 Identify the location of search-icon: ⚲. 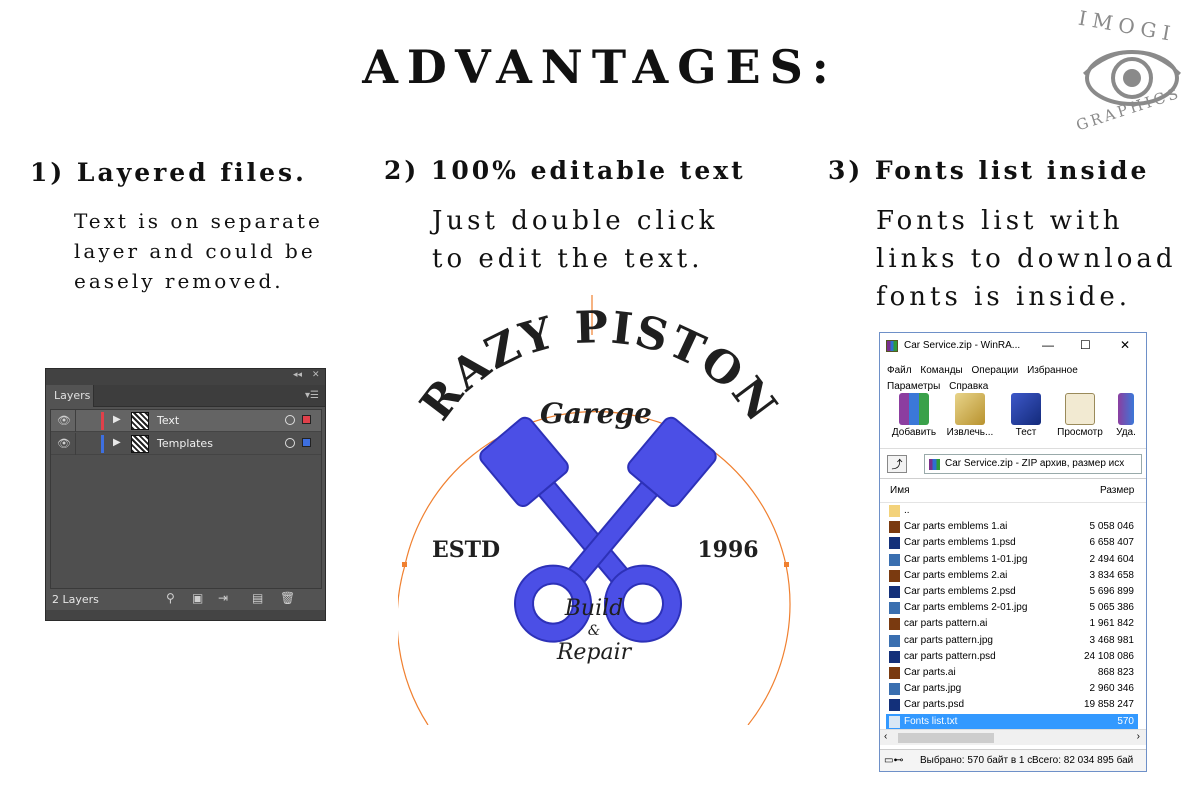
(170, 598).